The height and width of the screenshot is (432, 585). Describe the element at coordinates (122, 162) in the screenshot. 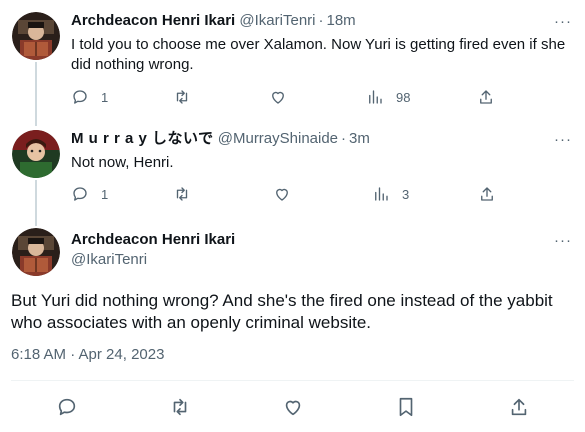

I see `tweet-text: Not now, Henri.` at that location.